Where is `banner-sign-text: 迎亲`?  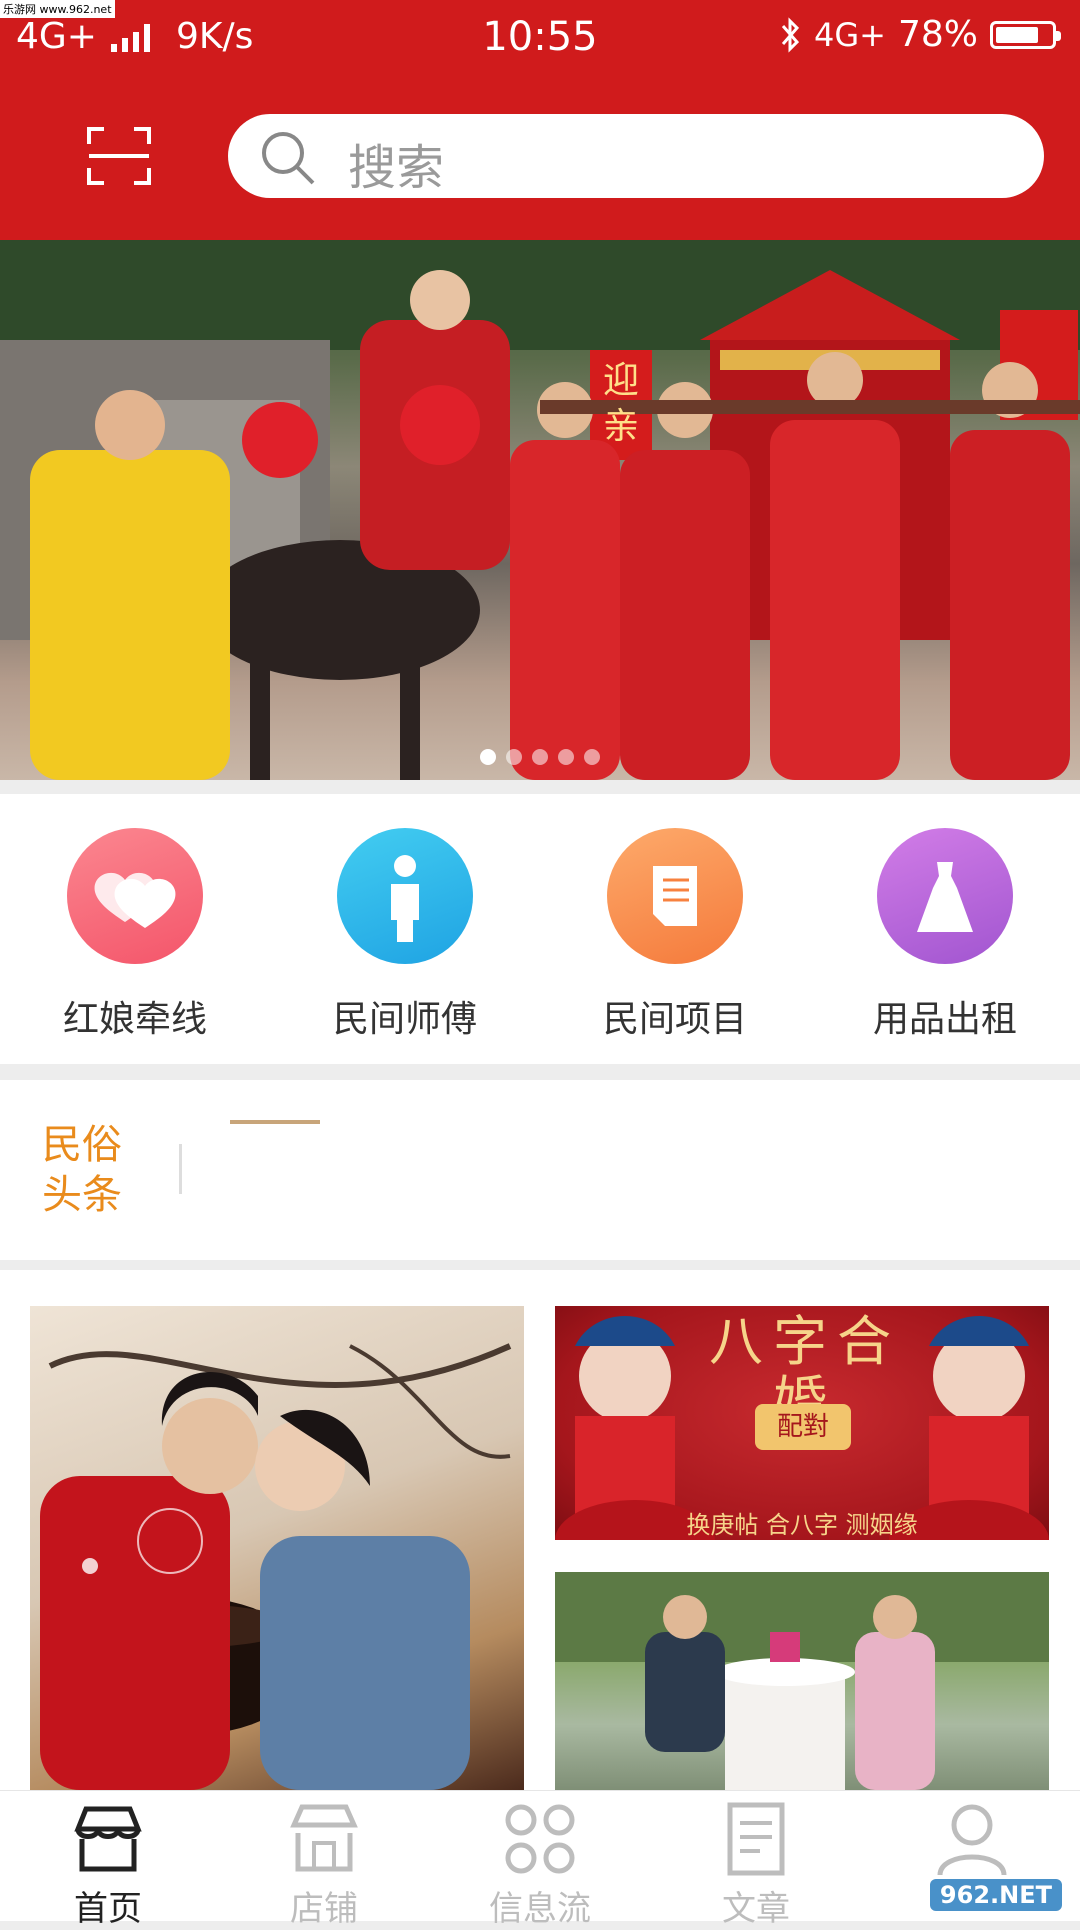 banner-sign-text: 迎亲 is located at coordinates (620, 403).